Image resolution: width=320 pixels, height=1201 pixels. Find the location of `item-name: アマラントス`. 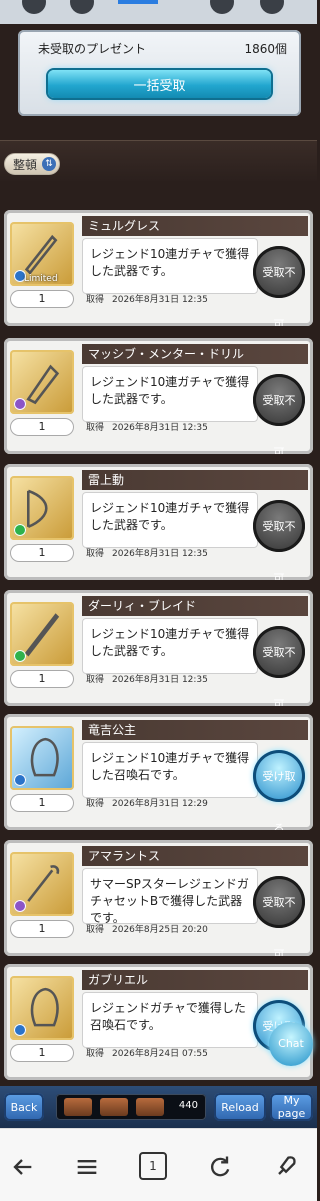

item-name: アマラントス is located at coordinates (195, 856).